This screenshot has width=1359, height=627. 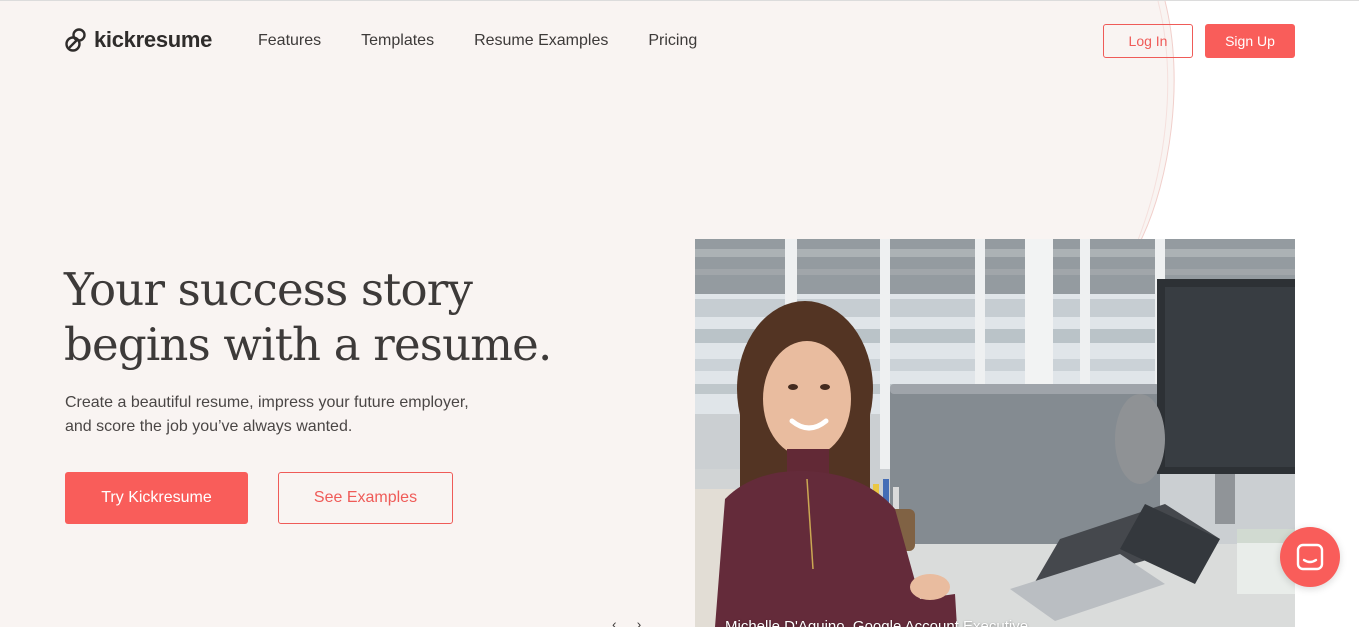 I want to click on logo: kickresume, so click(x=138, y=40).